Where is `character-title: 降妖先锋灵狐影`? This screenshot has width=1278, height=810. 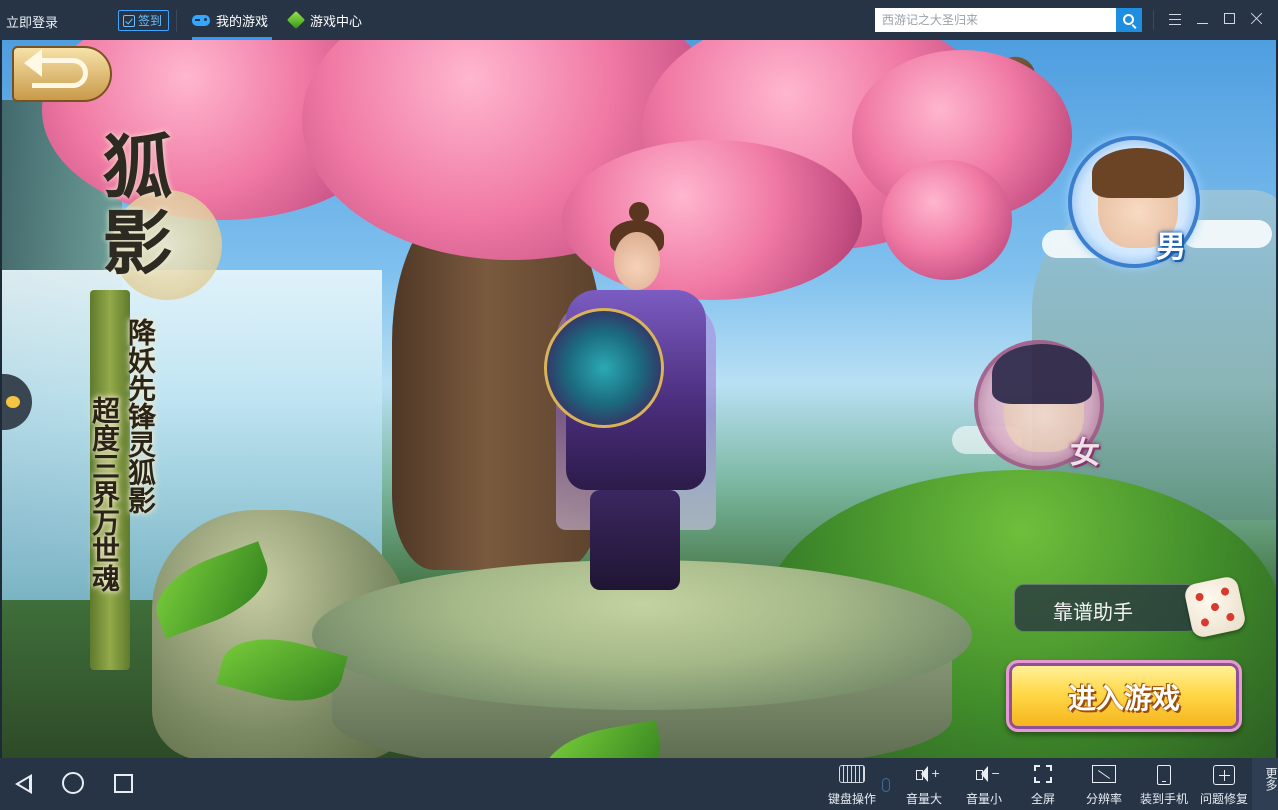 character-title: 降妖先锋灵狐影 is located at coordinates (140, 416).